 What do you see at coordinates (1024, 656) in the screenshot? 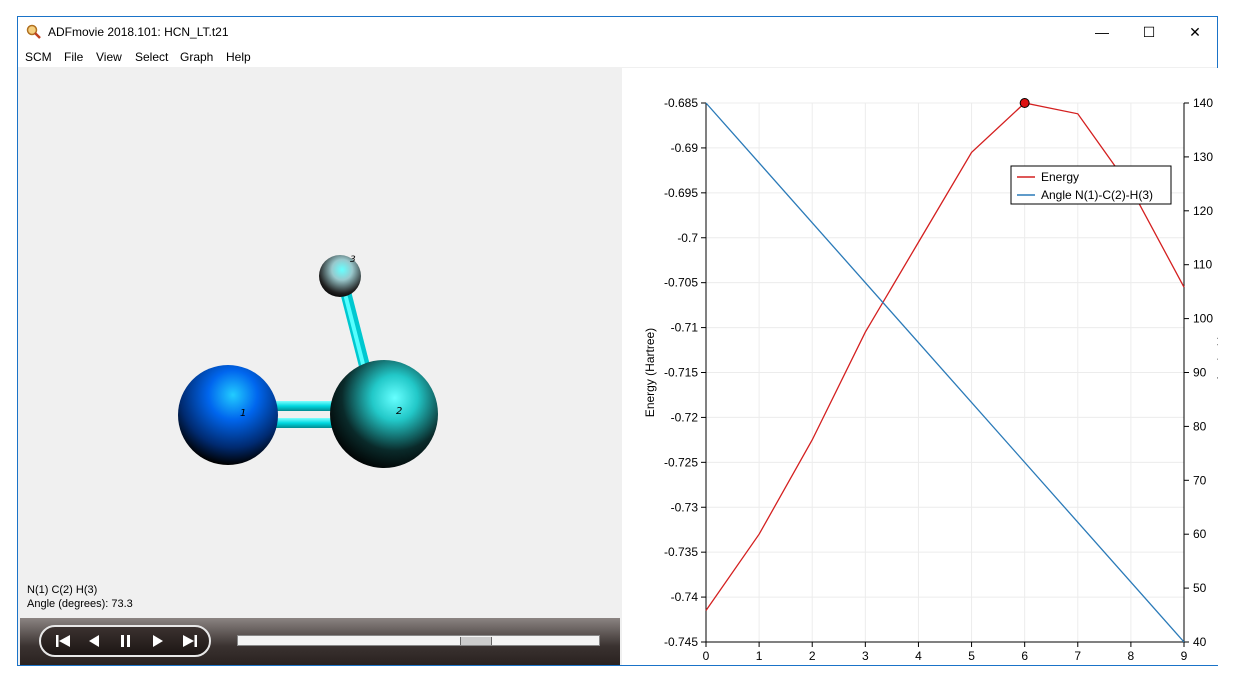
I see `x-tick-label: 6` at bounding box center [1024, 656].